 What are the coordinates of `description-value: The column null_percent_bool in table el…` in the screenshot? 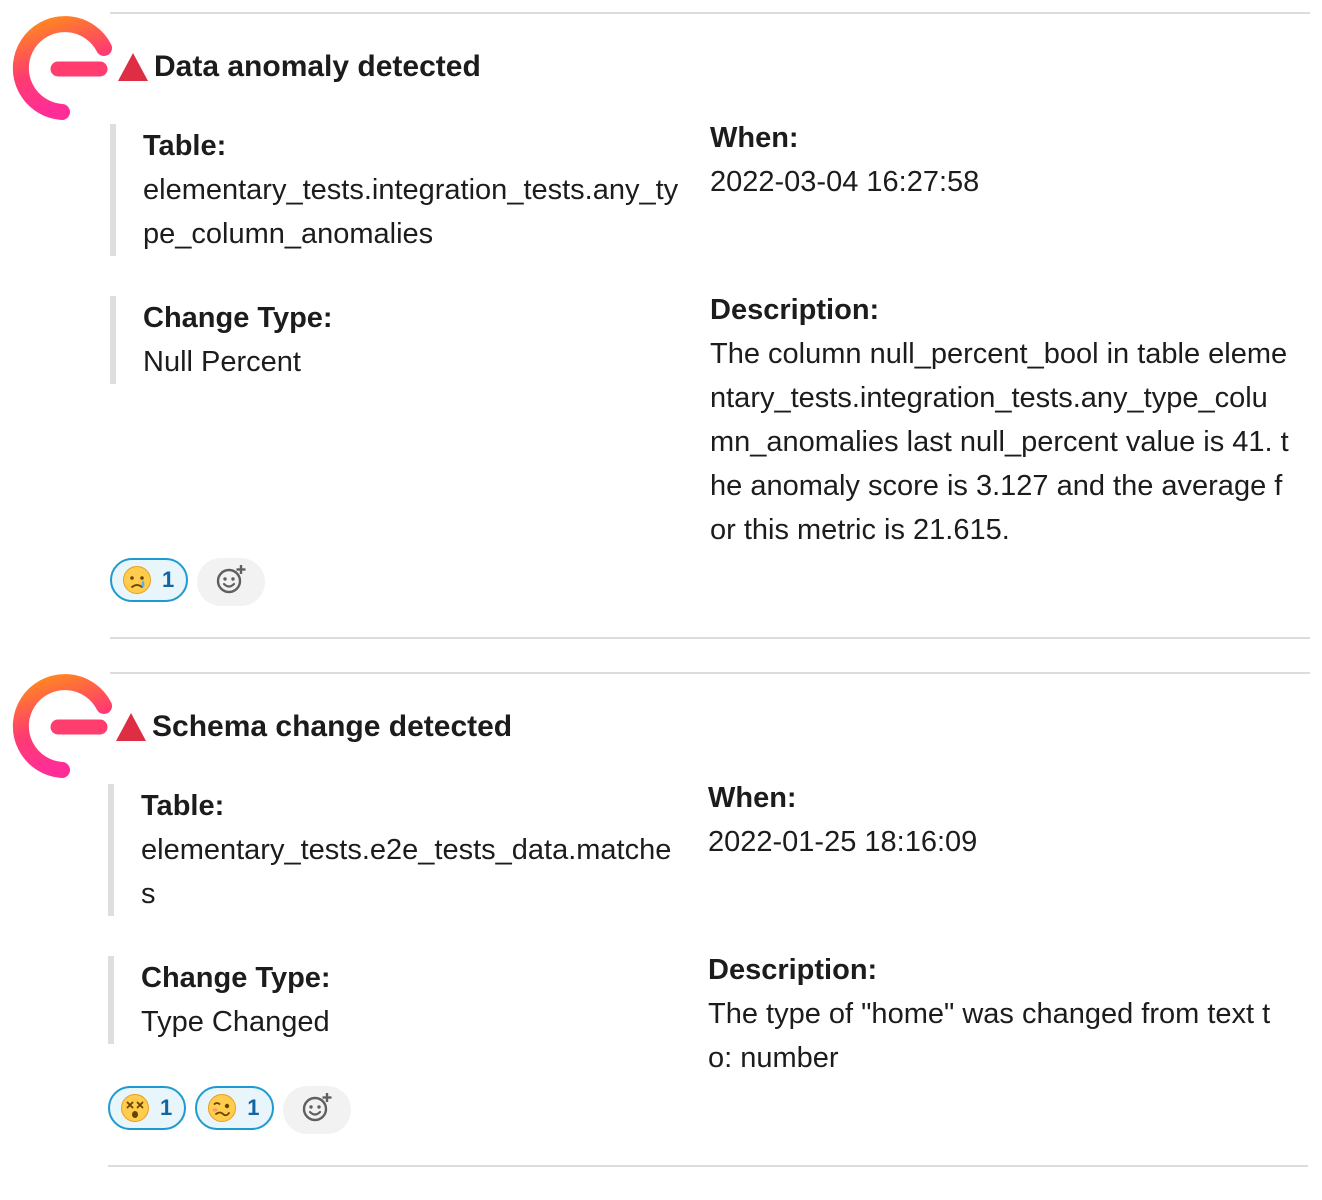 It's located at (999, 442).